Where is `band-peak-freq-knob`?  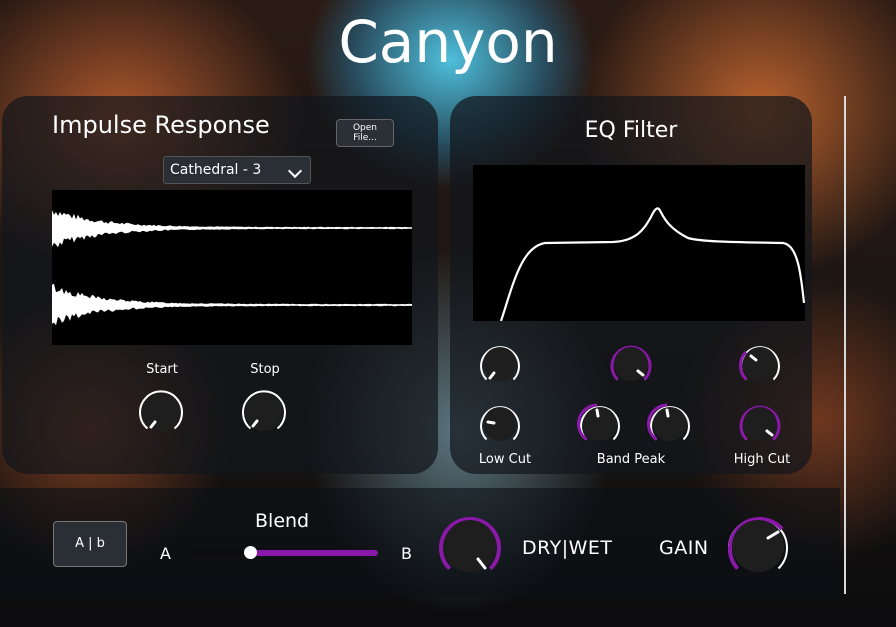
band-peak-freq-knob is located at coordinates (600, 424).